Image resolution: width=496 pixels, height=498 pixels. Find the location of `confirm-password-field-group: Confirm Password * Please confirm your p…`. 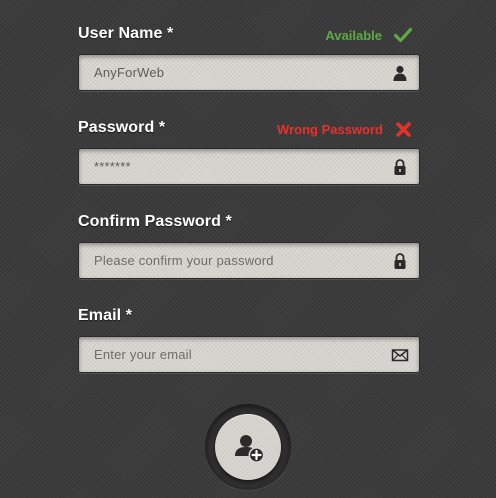

confirm-password-field-group: Confirm Password * Please confirm your p… is located at coordinates (249, 245).